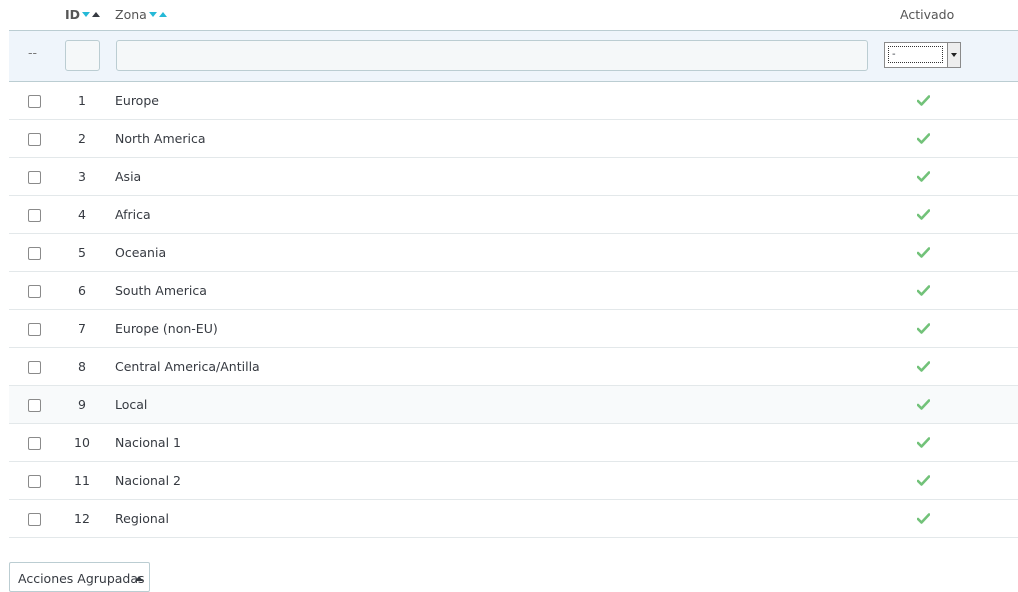 The height and width of the screenshot is (592, 1018). Describe the element at coordinates (513, 329) in the screenshot. I see `table-row: 7 Europe (non-EU)` at that location.